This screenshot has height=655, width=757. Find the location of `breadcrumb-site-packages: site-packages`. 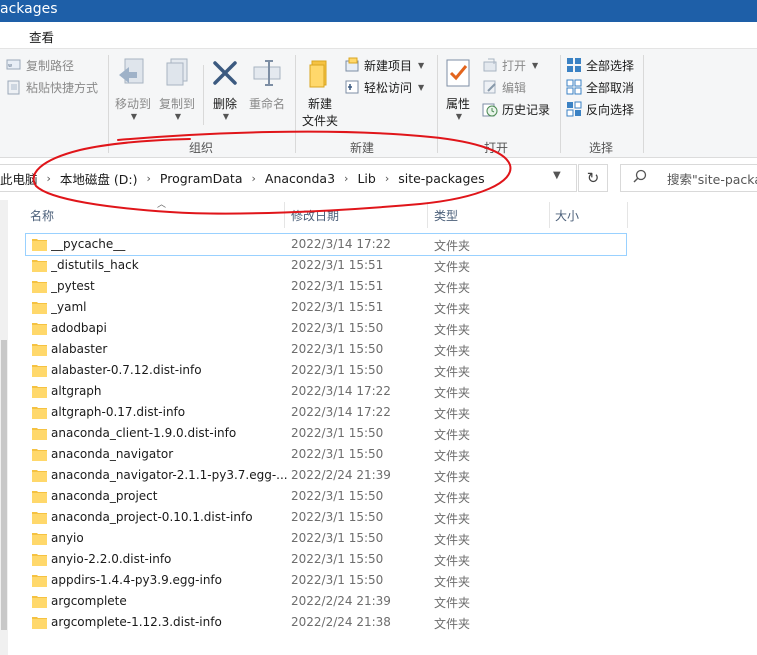

breadcrumb-site-packages: site-packages is located at coordinates (441, 178).